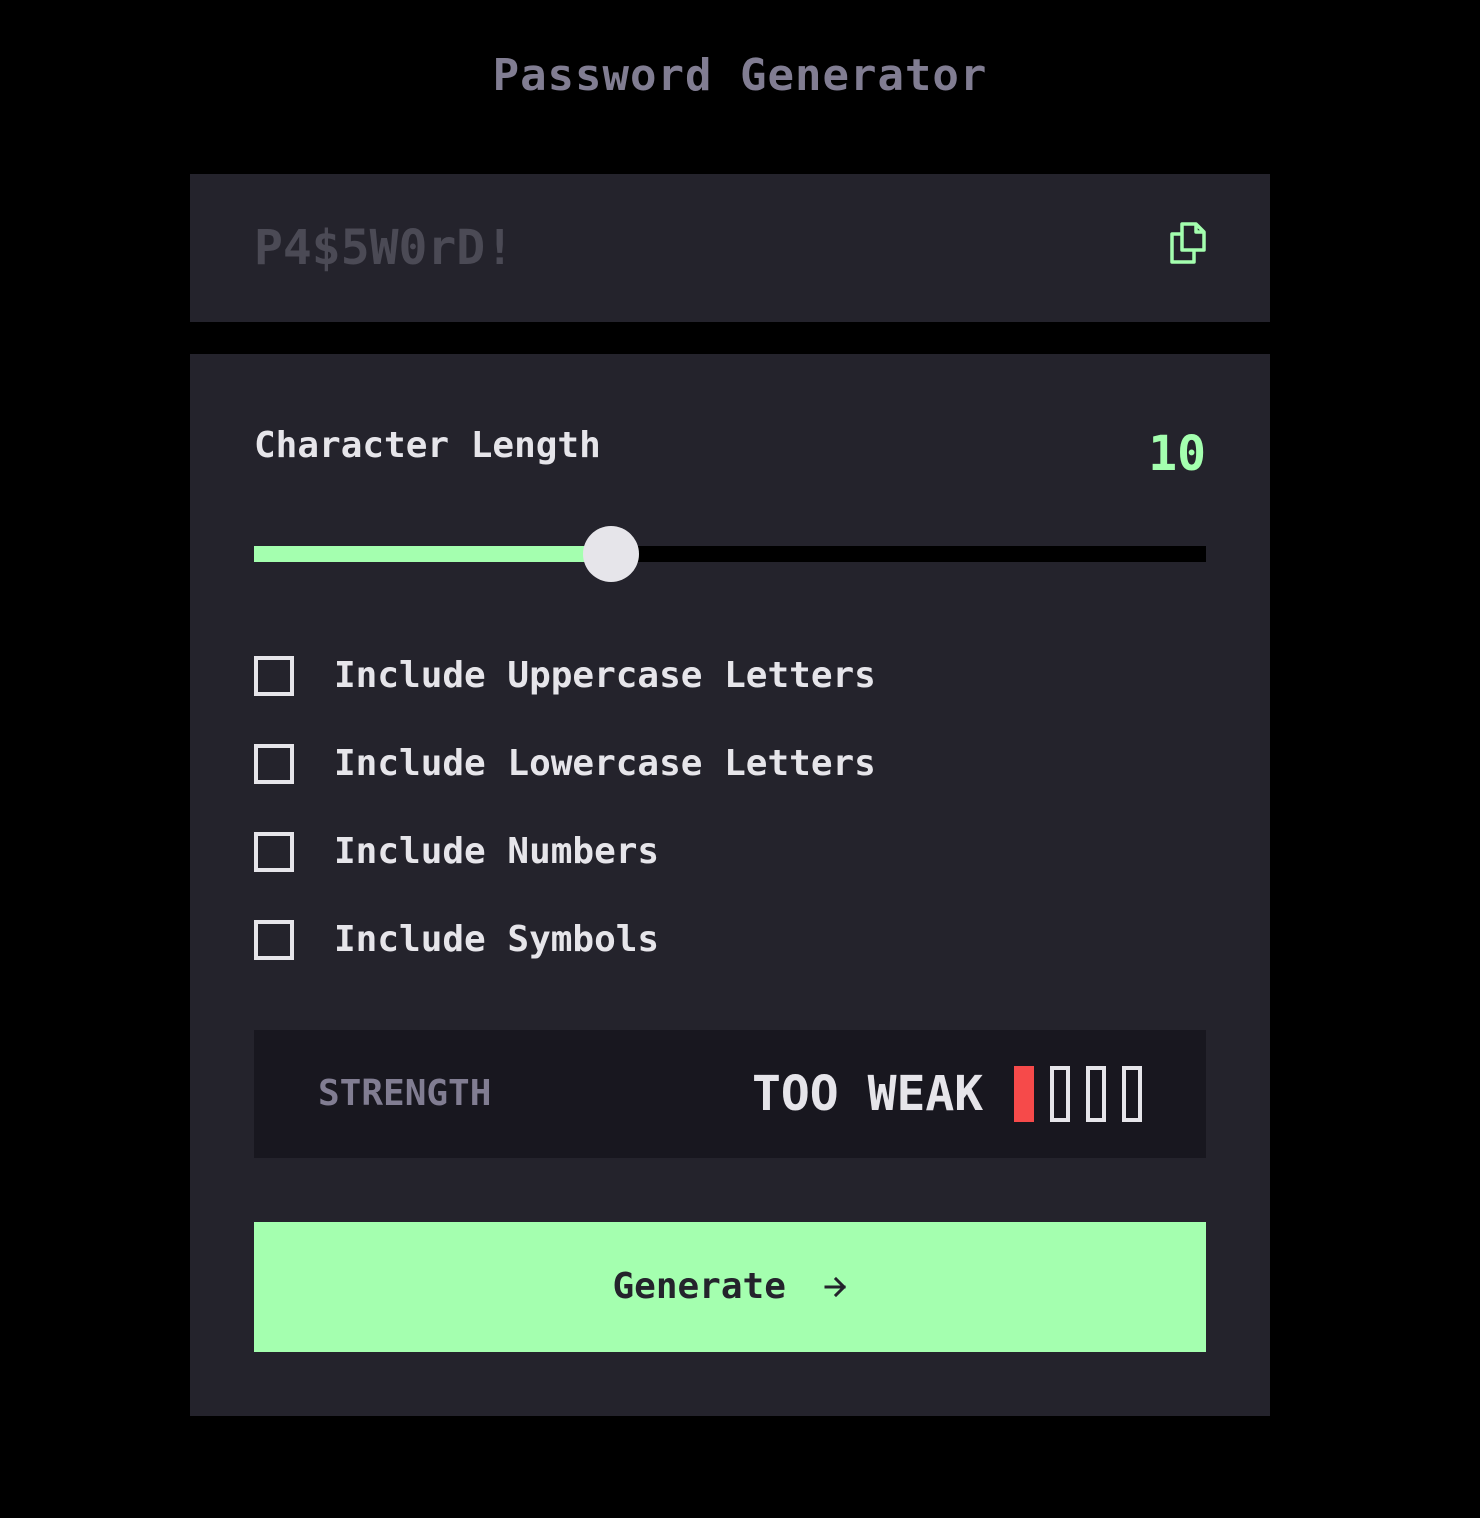 The width and height of the screenshot is (1480, 1518). I want to click on option-label: Include Uppercase Letters, so click(605, 675).